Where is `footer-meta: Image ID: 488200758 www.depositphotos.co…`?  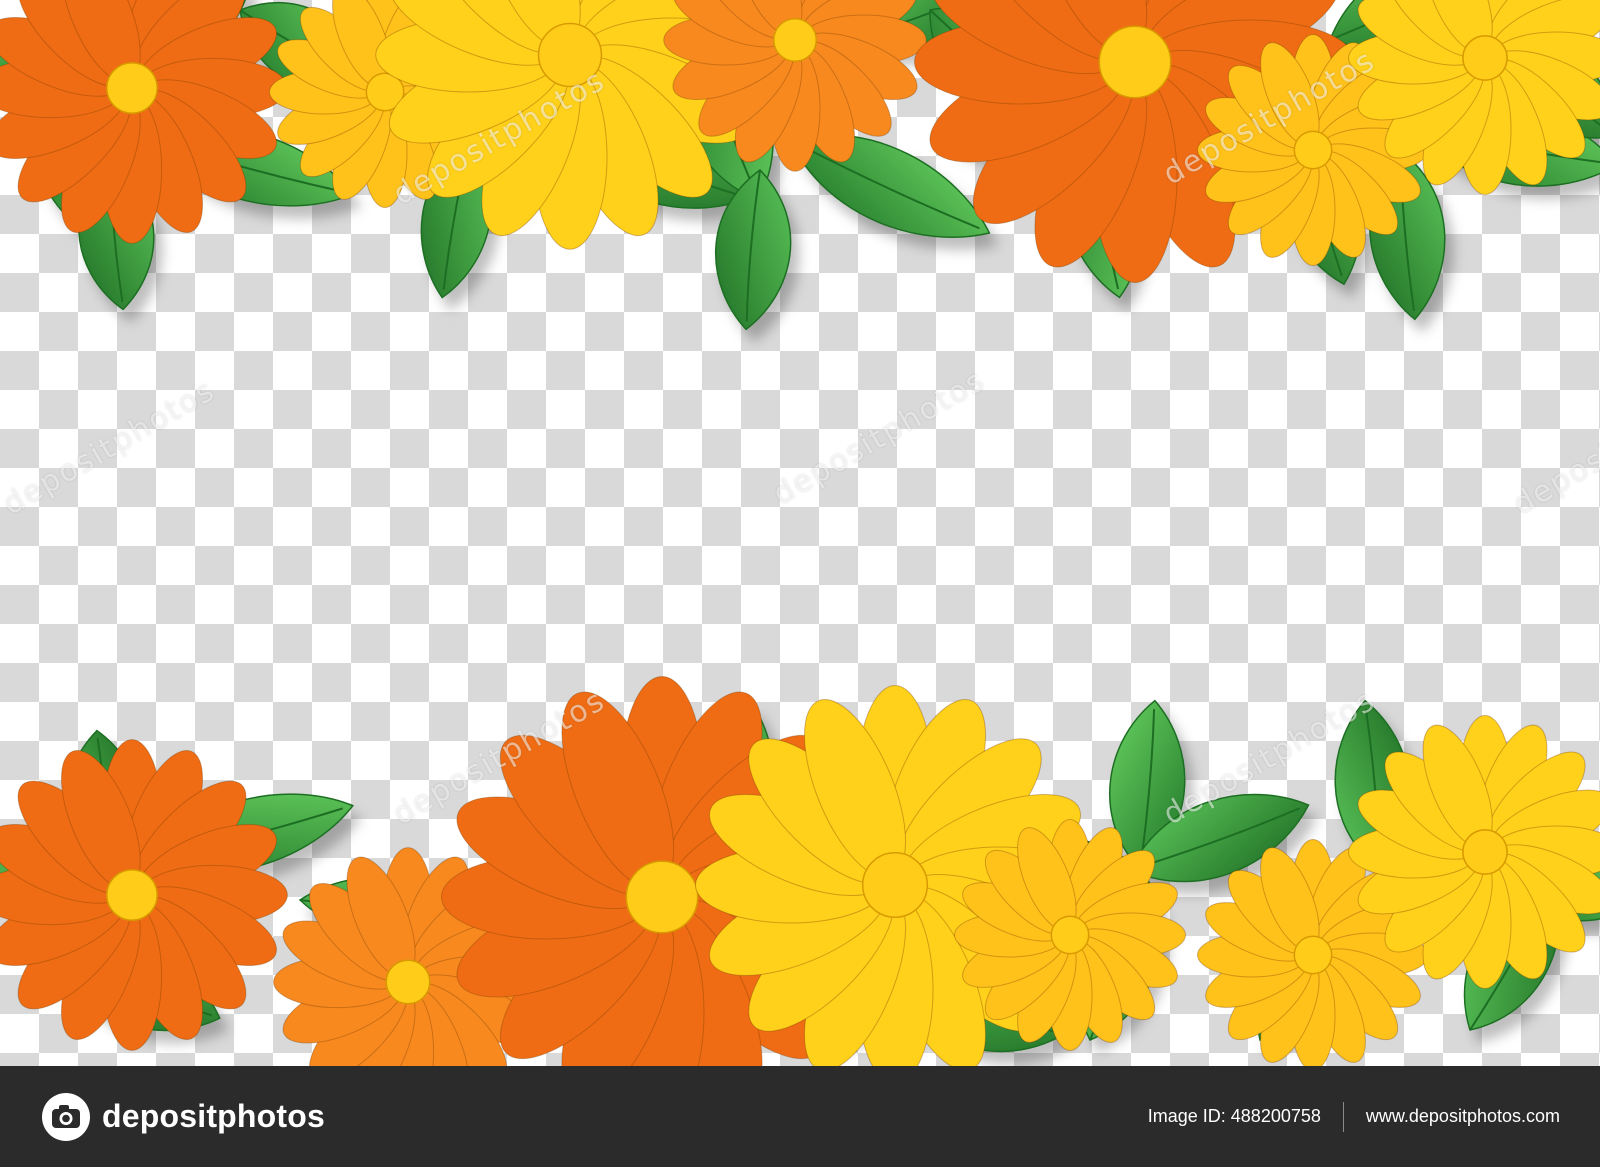
footer-meta: Image ID: 488200758 www.depositphotos.co… is located at coordinates (1353, 1116).